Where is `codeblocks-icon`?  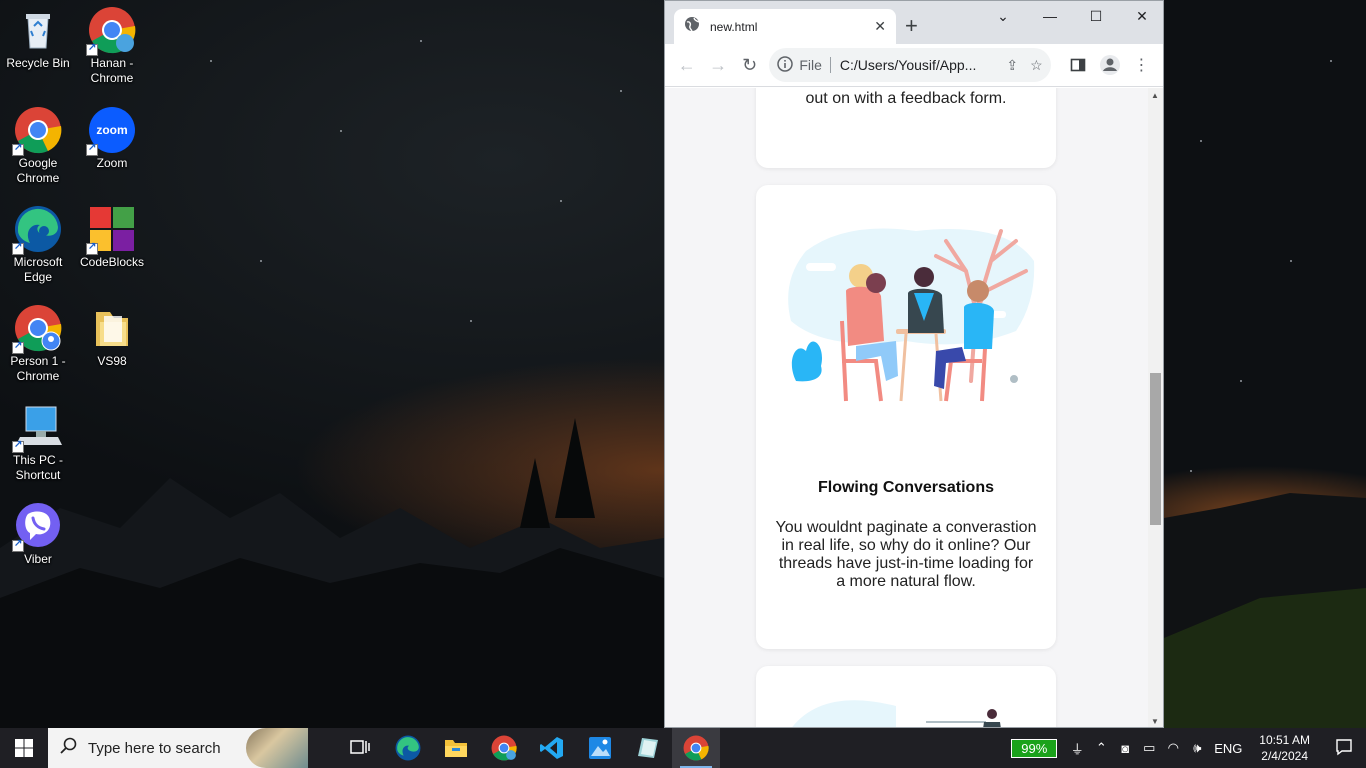
codeblocks-icon is located at coordinates (111, 230).